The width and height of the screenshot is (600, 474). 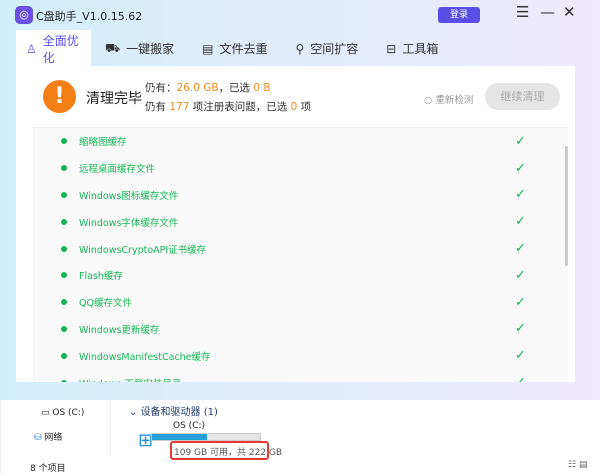 I want to click on truck-icon: ⛟, so click(x=113, y=47).